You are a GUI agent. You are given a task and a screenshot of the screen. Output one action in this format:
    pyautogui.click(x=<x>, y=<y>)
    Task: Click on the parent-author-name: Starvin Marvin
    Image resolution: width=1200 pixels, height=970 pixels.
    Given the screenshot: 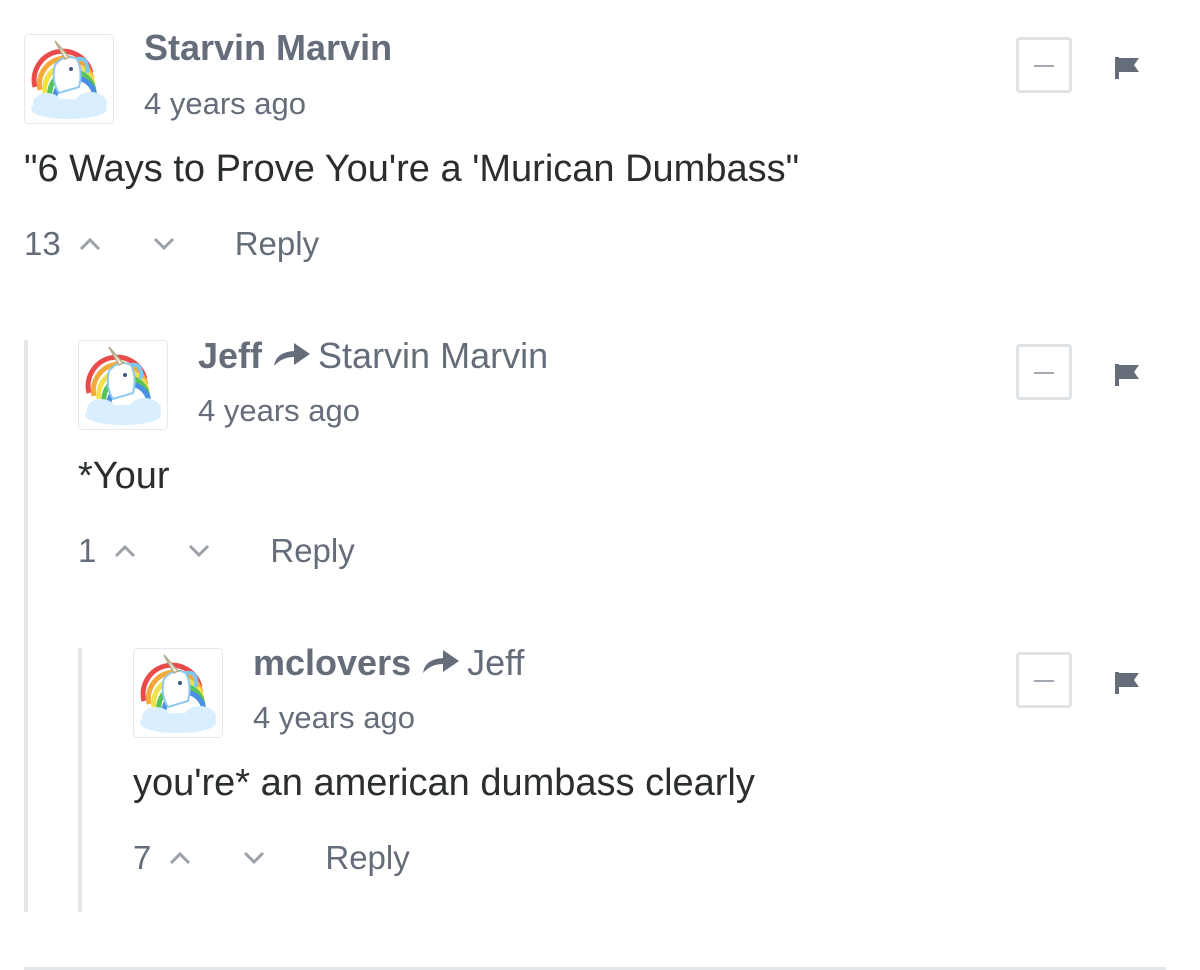 What is the action you would take?
    pyautogui.click(x=433, y=355)
    